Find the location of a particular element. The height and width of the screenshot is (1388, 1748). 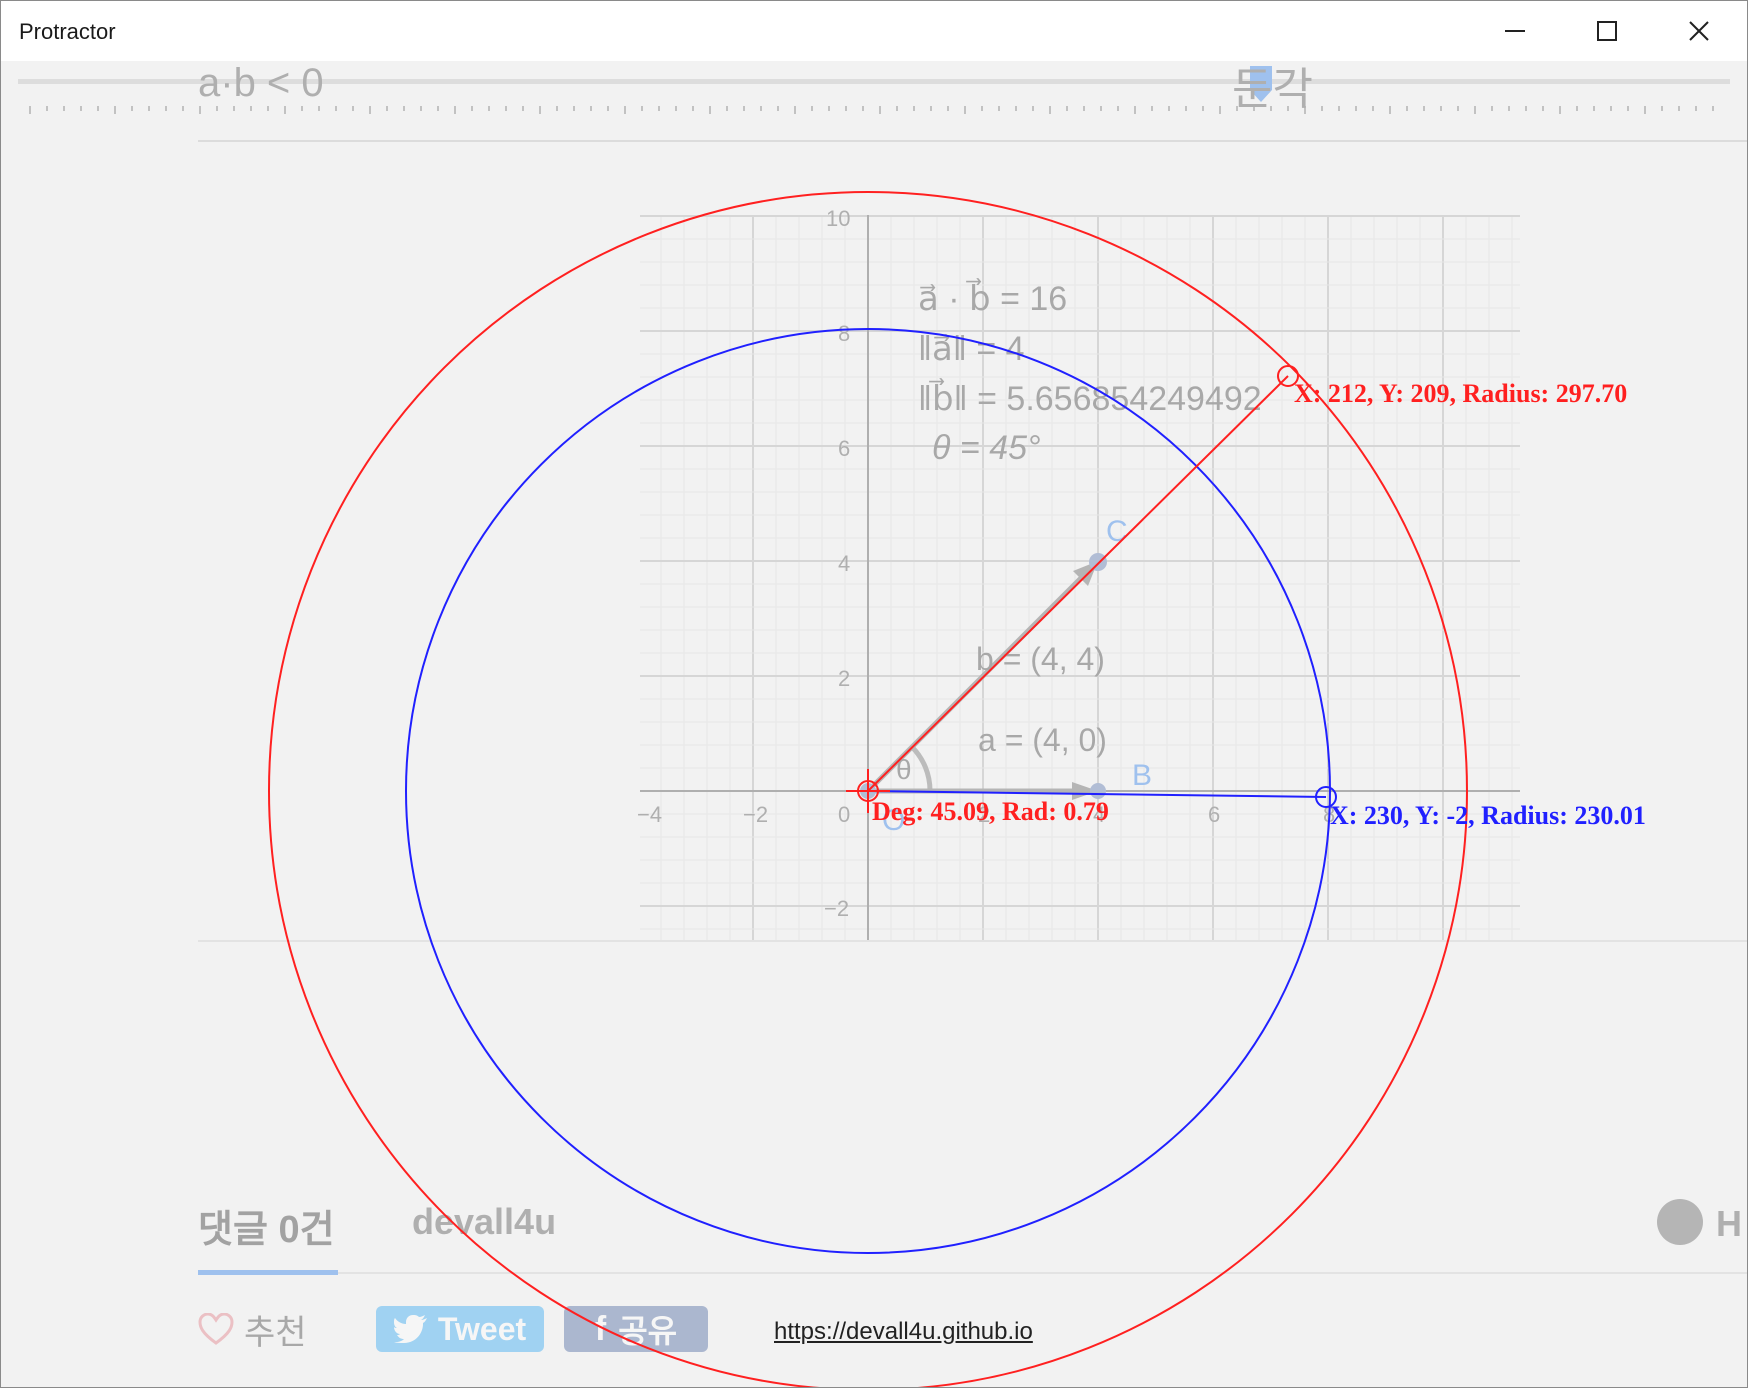

red-arm-line is located at coordinates (1078, 583).